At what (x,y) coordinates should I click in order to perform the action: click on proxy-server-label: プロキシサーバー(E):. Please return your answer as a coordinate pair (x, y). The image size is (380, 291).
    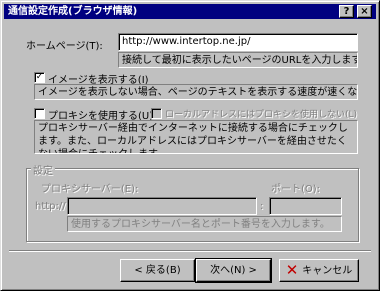
    Looking at the image, I should click on (90, 189).